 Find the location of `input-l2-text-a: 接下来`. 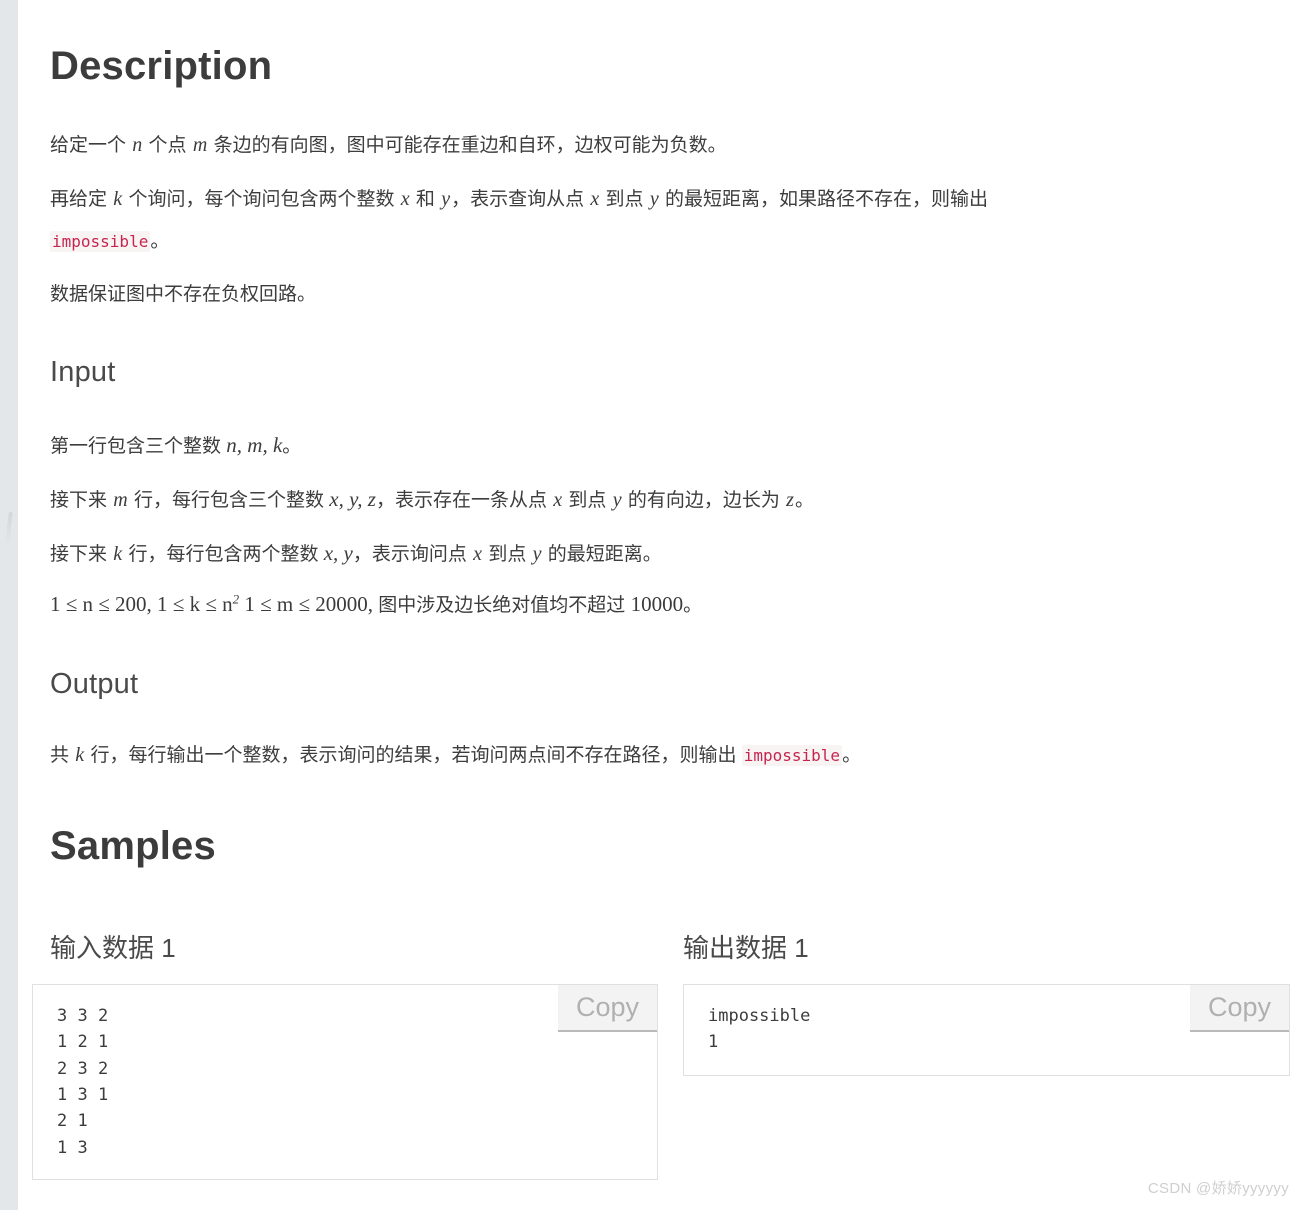

input-l2-text-a: 接下来 is located at coordinates (81, 500).